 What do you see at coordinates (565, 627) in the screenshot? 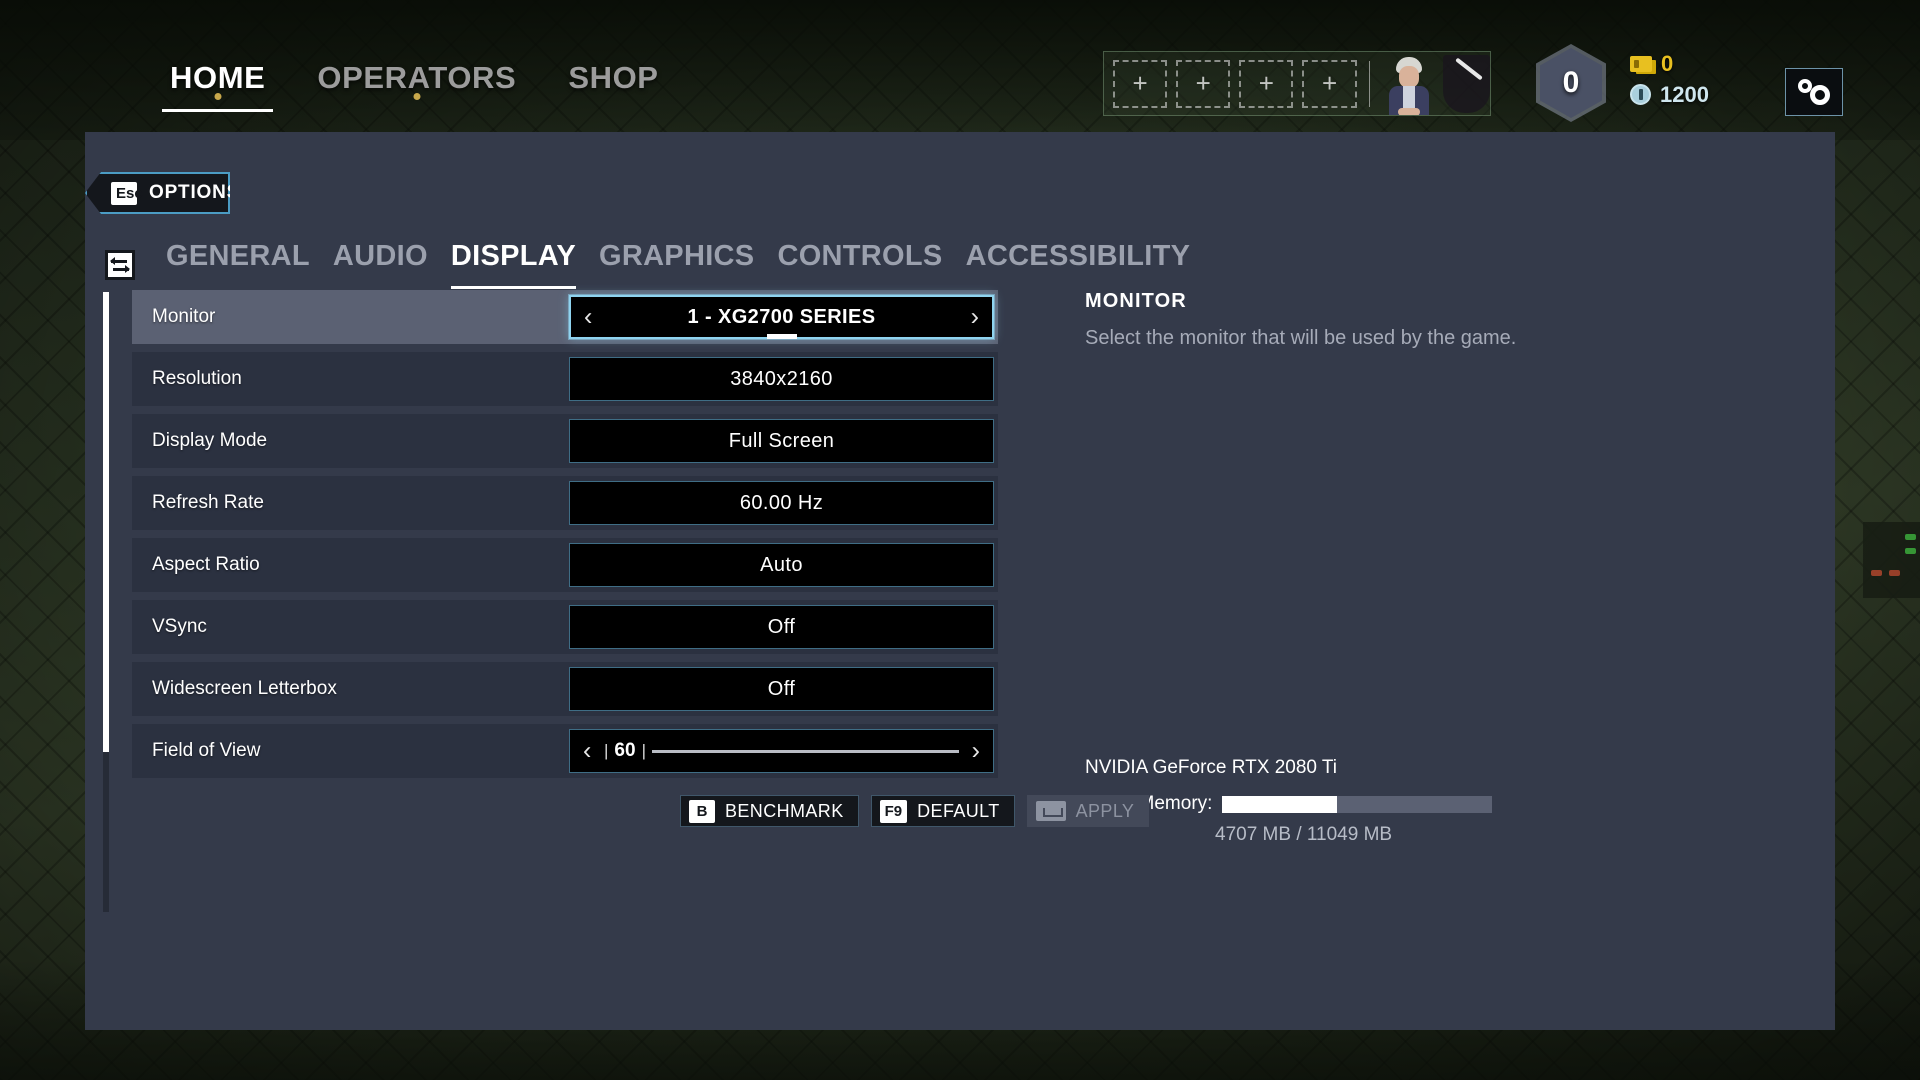
I see `setting-row: VSync Off` at bounding box center [565, 627].